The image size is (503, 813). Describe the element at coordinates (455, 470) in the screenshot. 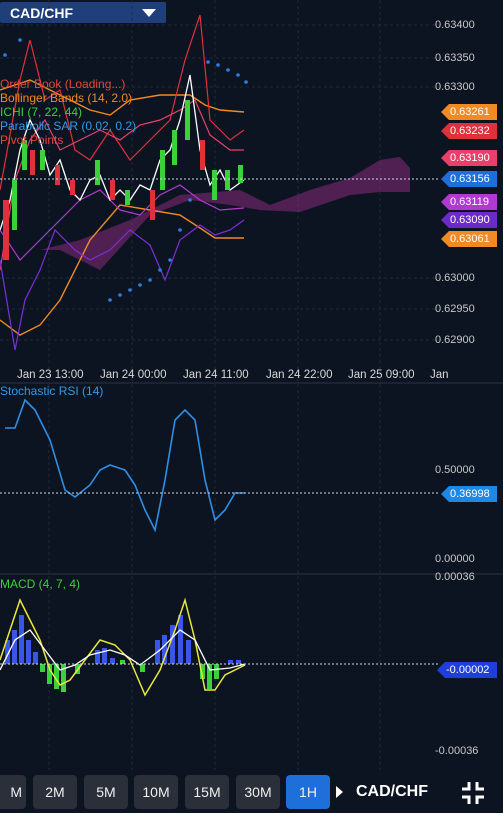

I see `stoch-y-label: 0.50000` at that location.